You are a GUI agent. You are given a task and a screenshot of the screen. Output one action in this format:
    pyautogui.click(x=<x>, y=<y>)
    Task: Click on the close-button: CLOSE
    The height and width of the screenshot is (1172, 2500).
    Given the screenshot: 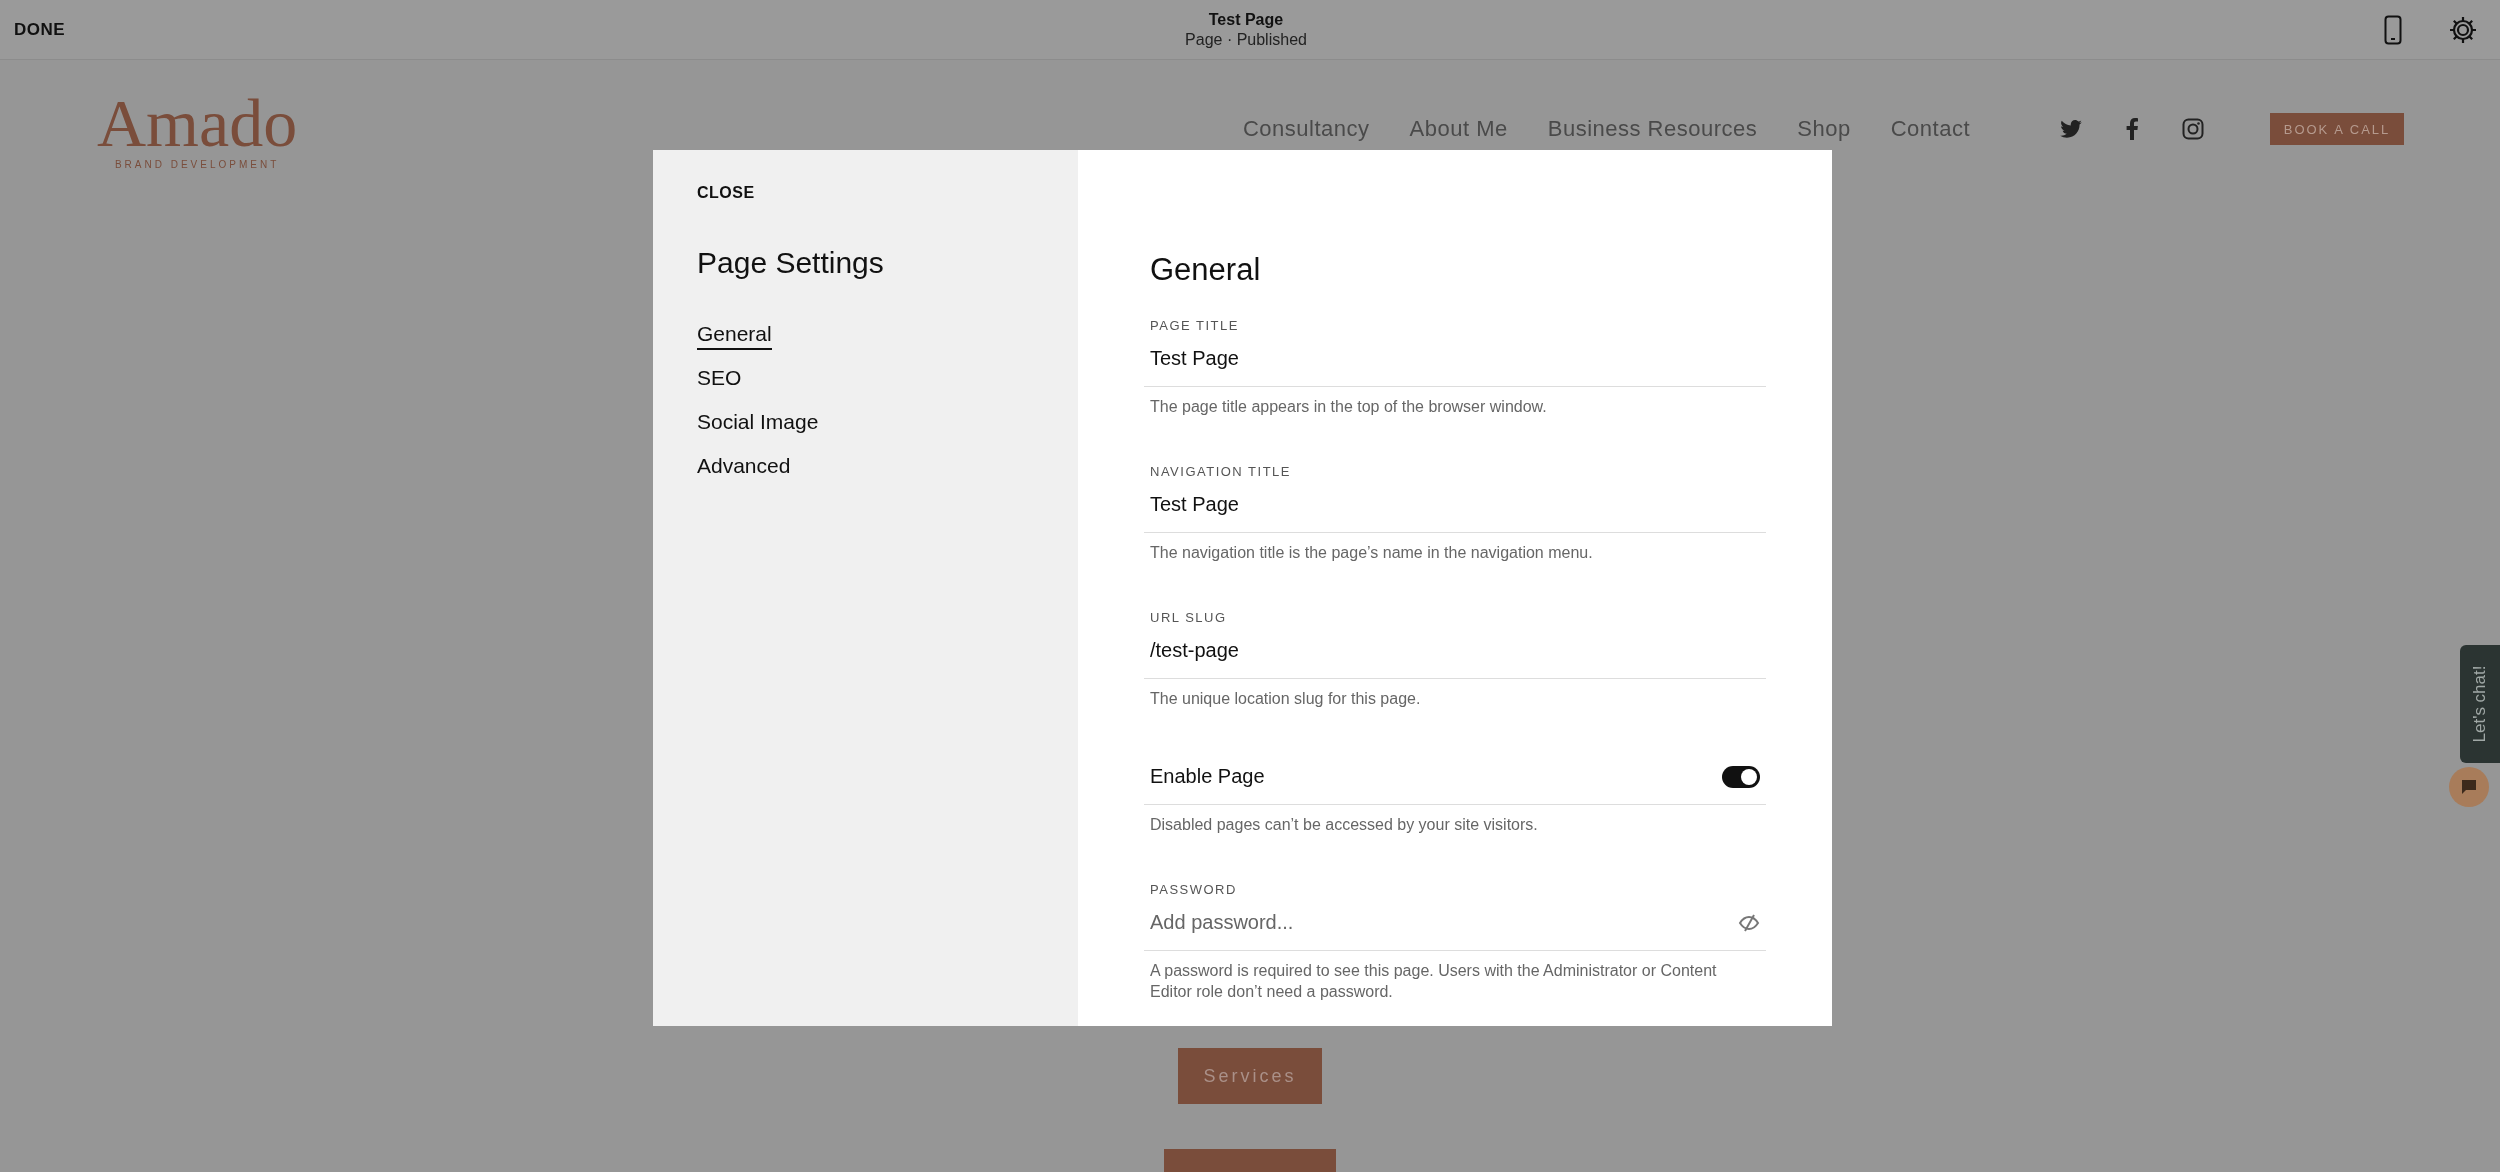 What is the action you would take?
    pyautogui.click(x=726, y=193)
    